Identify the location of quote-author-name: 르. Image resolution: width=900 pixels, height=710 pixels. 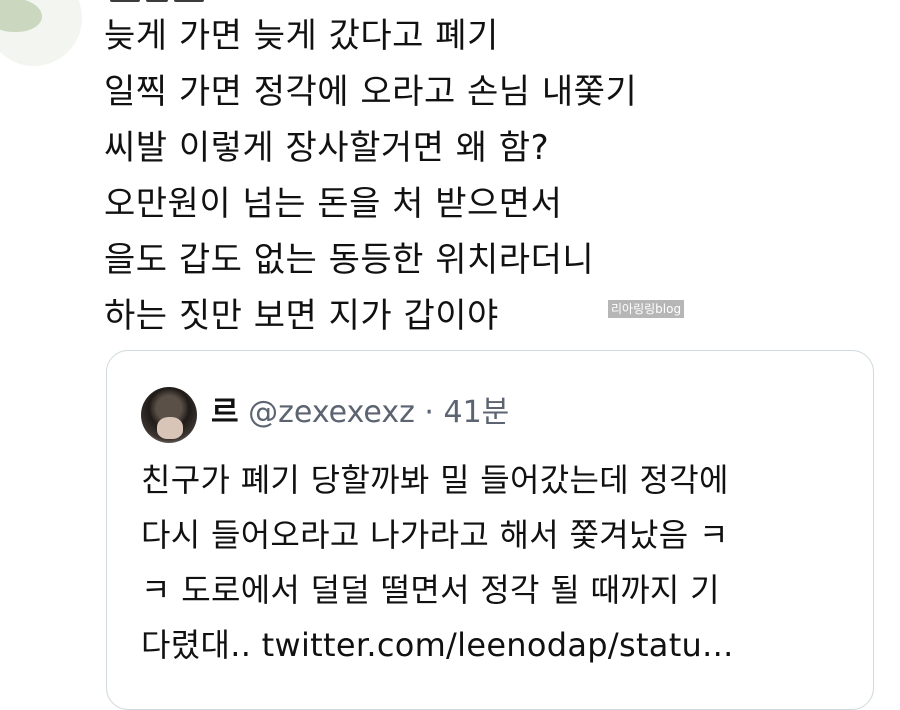
(225, 412).